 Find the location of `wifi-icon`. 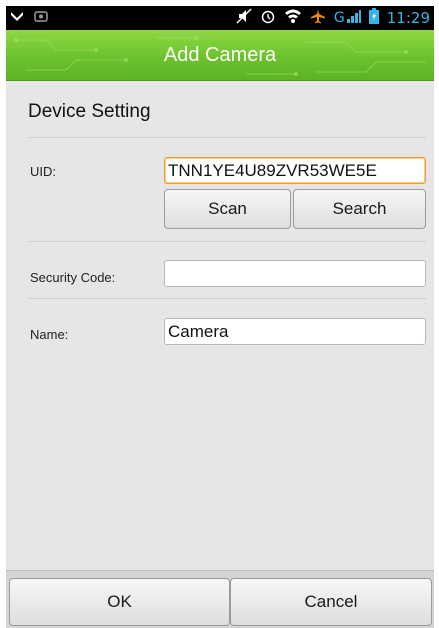

wifi-icon is located at coordinates (293, 18).